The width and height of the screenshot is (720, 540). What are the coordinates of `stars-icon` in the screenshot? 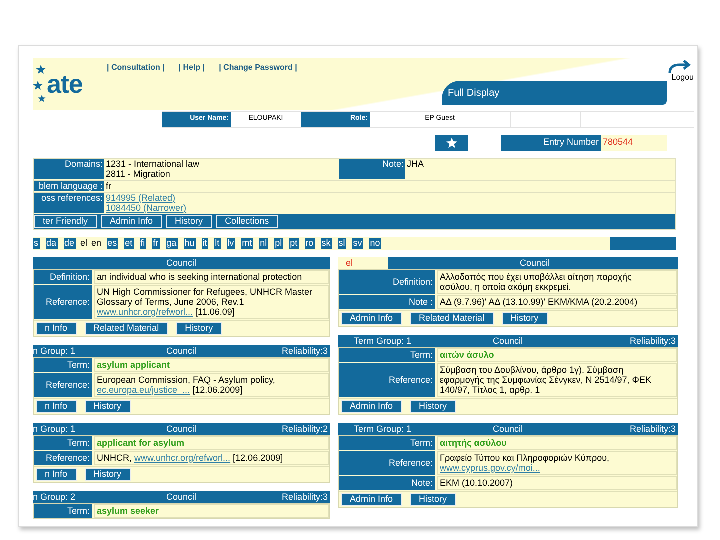 It's located at (40, 84).